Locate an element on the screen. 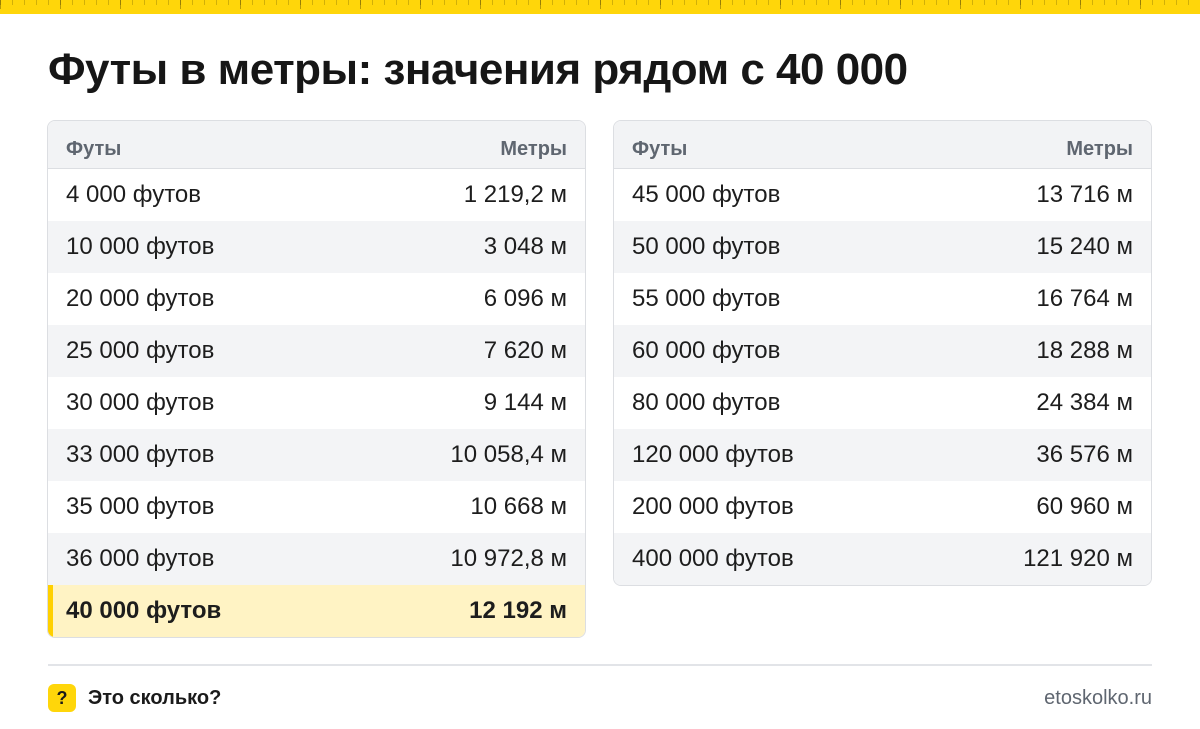 The width and height of the screenshot is (1200, 729). feet-value: 20 000 футов is located at coordinates (140, 298).